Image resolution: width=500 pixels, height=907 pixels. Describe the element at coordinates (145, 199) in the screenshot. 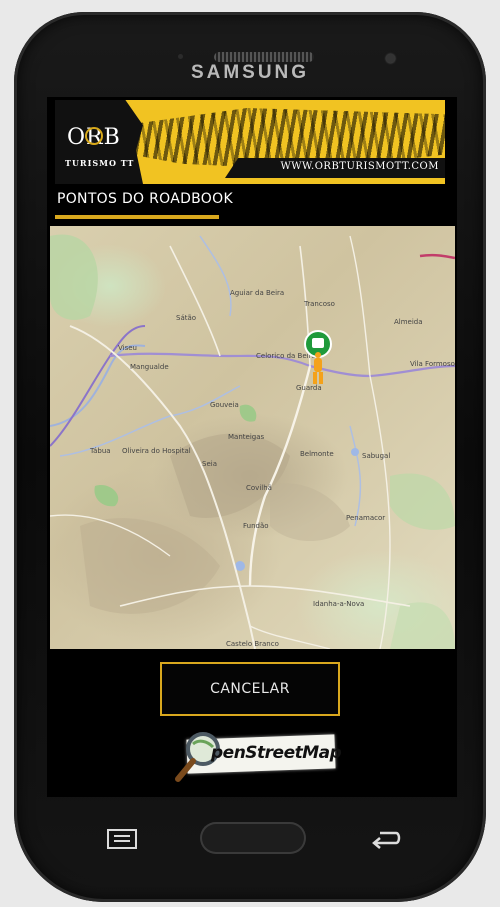

I see `section-title: PONTOS DO ROADBOOK` at that location.